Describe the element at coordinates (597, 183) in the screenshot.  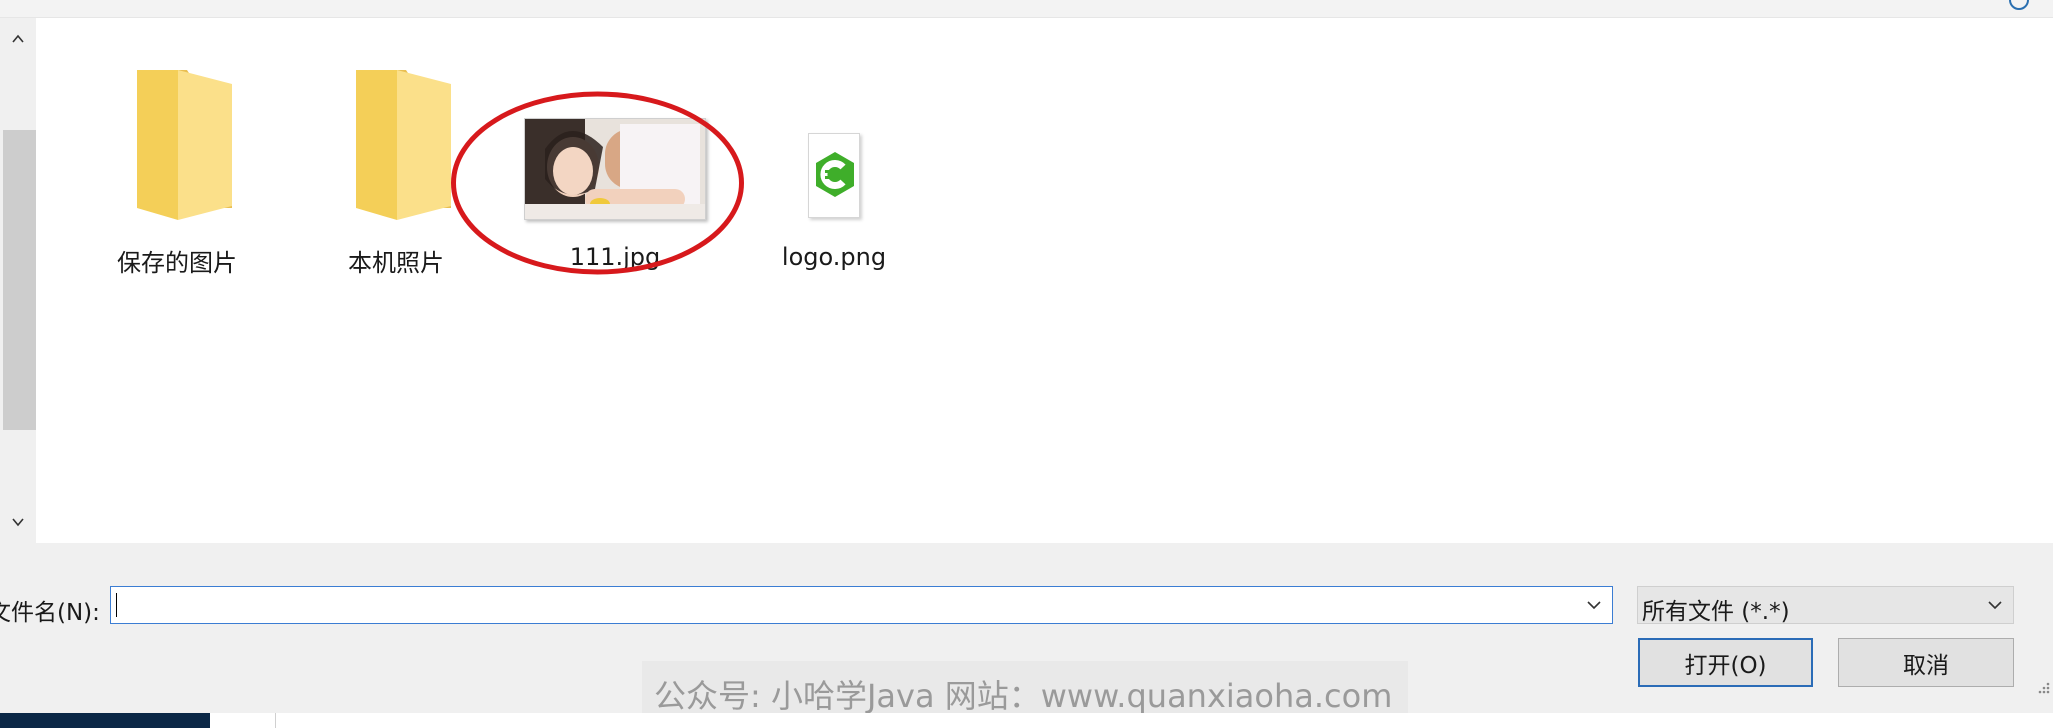
I see `highlight-ellipse` at that location.